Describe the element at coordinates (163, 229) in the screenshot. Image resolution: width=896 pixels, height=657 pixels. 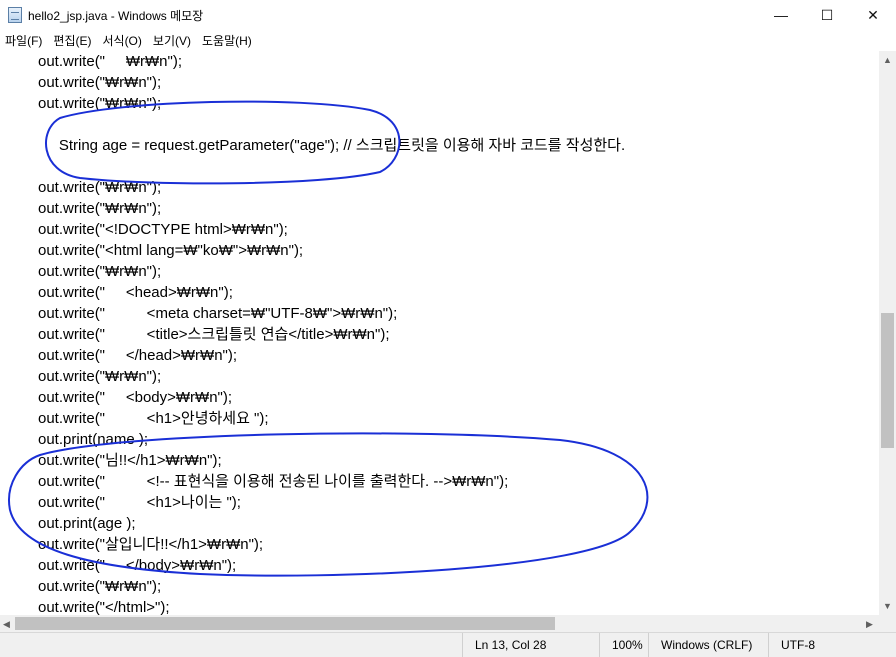
I see `code-line: out.write("<!DOCTYPE html>₩r₩n");` at that location.